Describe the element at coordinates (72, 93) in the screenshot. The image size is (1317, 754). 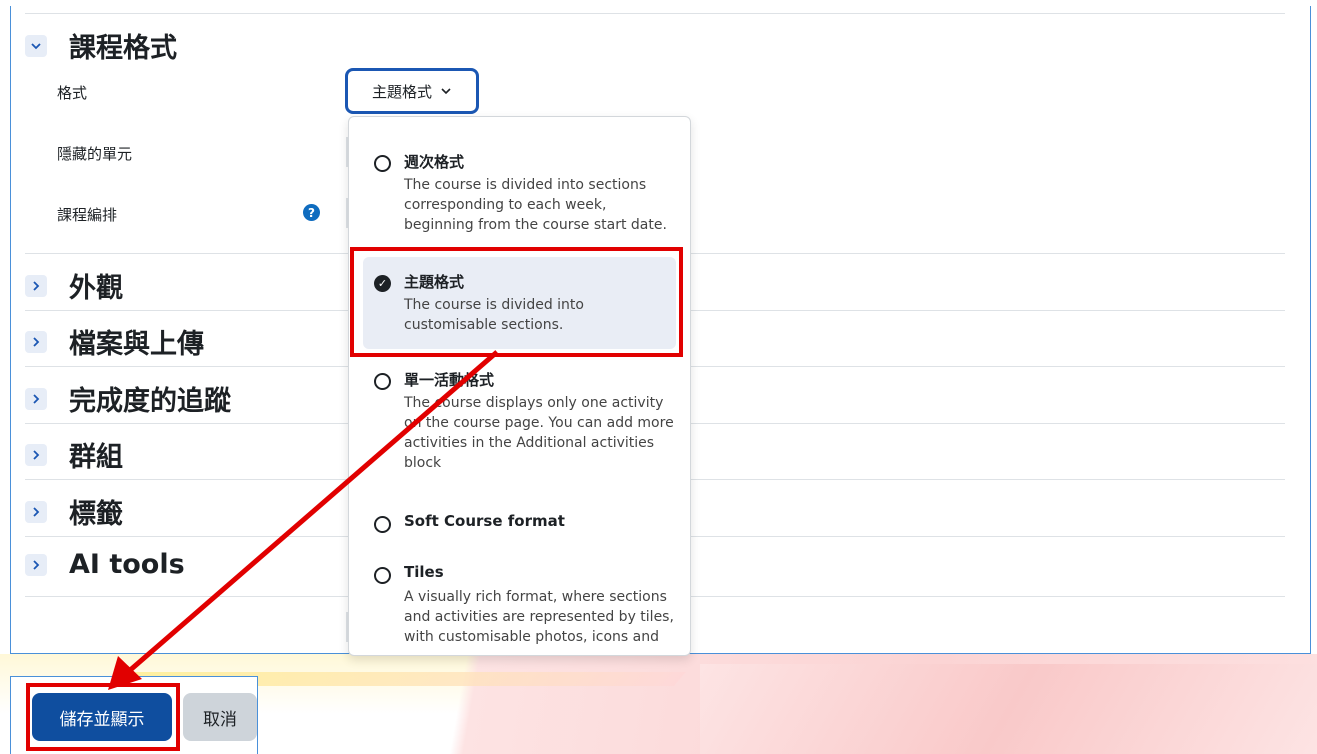
I see `format-label: 格式` at that location.